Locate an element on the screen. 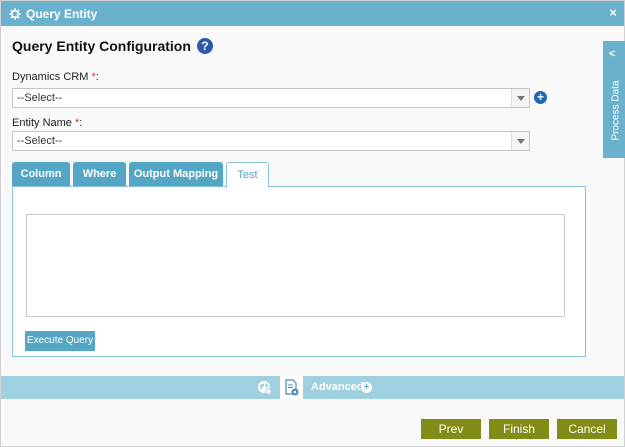  document-gear-icon is located at coordinates (292, 387).